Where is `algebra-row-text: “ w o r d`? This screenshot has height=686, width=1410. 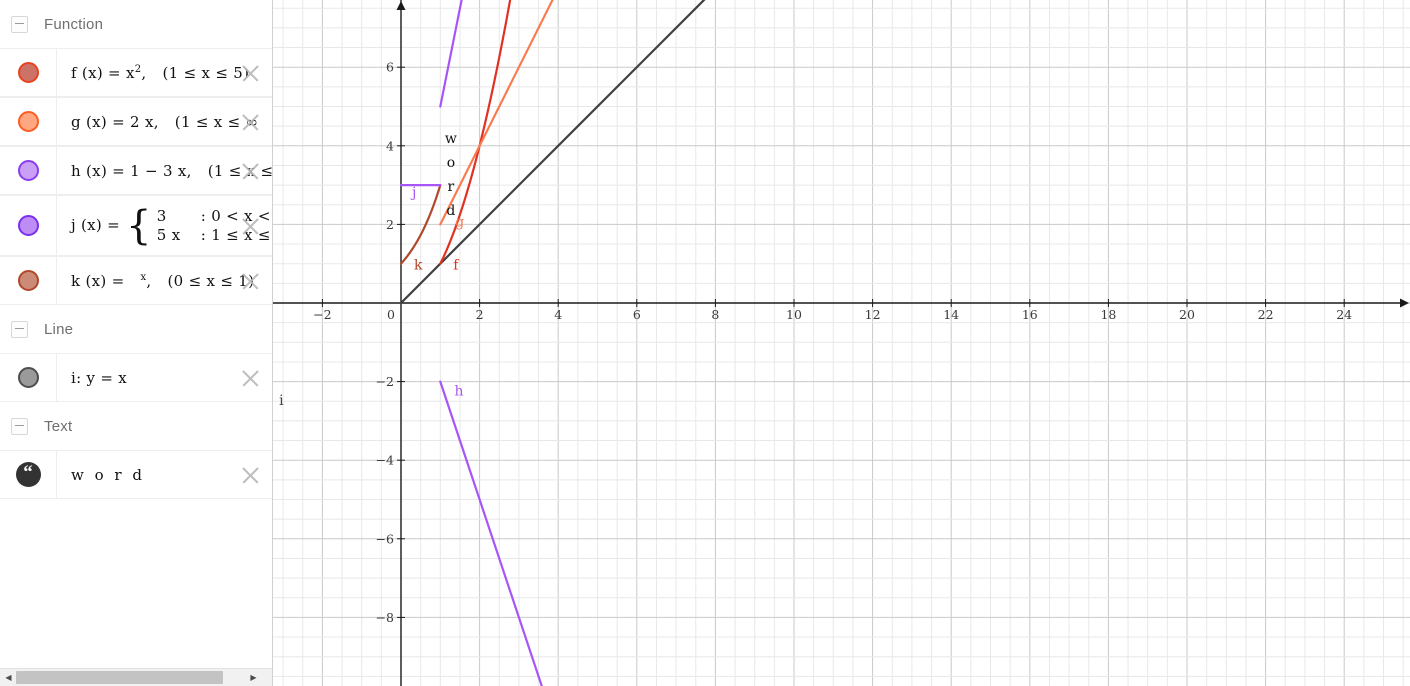 algebra-row-text: “ w o r d is located at coordinates (136, 474).